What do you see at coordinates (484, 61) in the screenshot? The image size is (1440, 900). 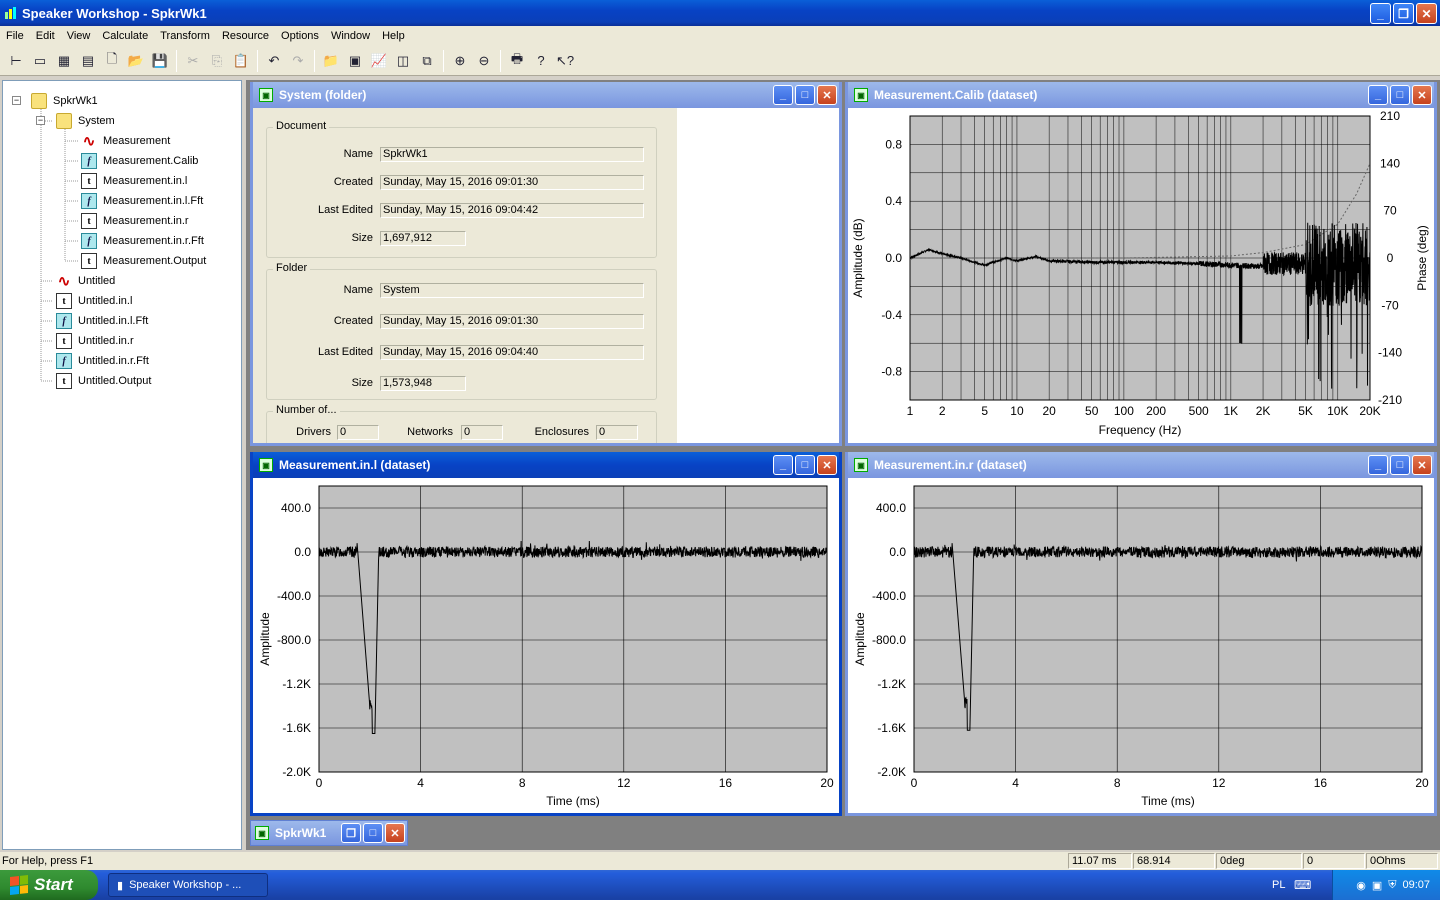 I see `zoom-out-icon: ⊖` at bounding box center [484, 61].